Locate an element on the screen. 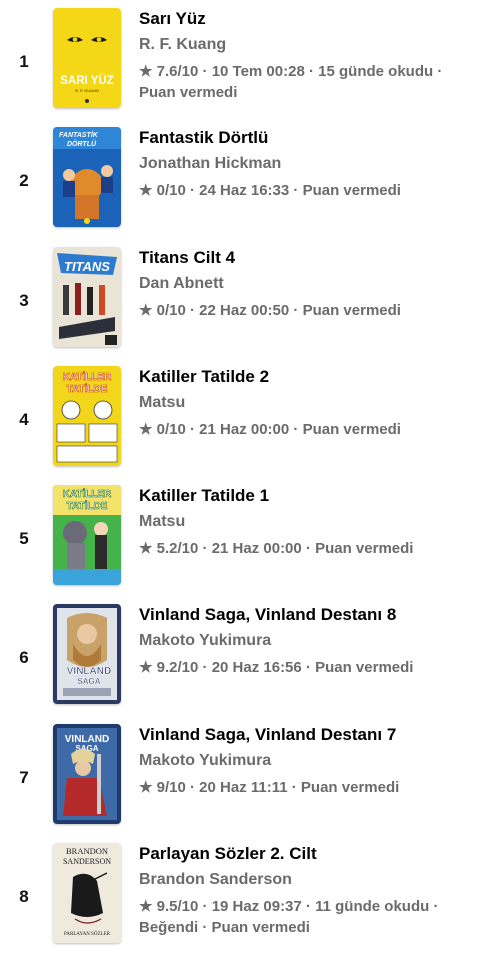 The width and height of the screenshot is (490, 955). rank-number: 3 is located at coordinates (24, 300).